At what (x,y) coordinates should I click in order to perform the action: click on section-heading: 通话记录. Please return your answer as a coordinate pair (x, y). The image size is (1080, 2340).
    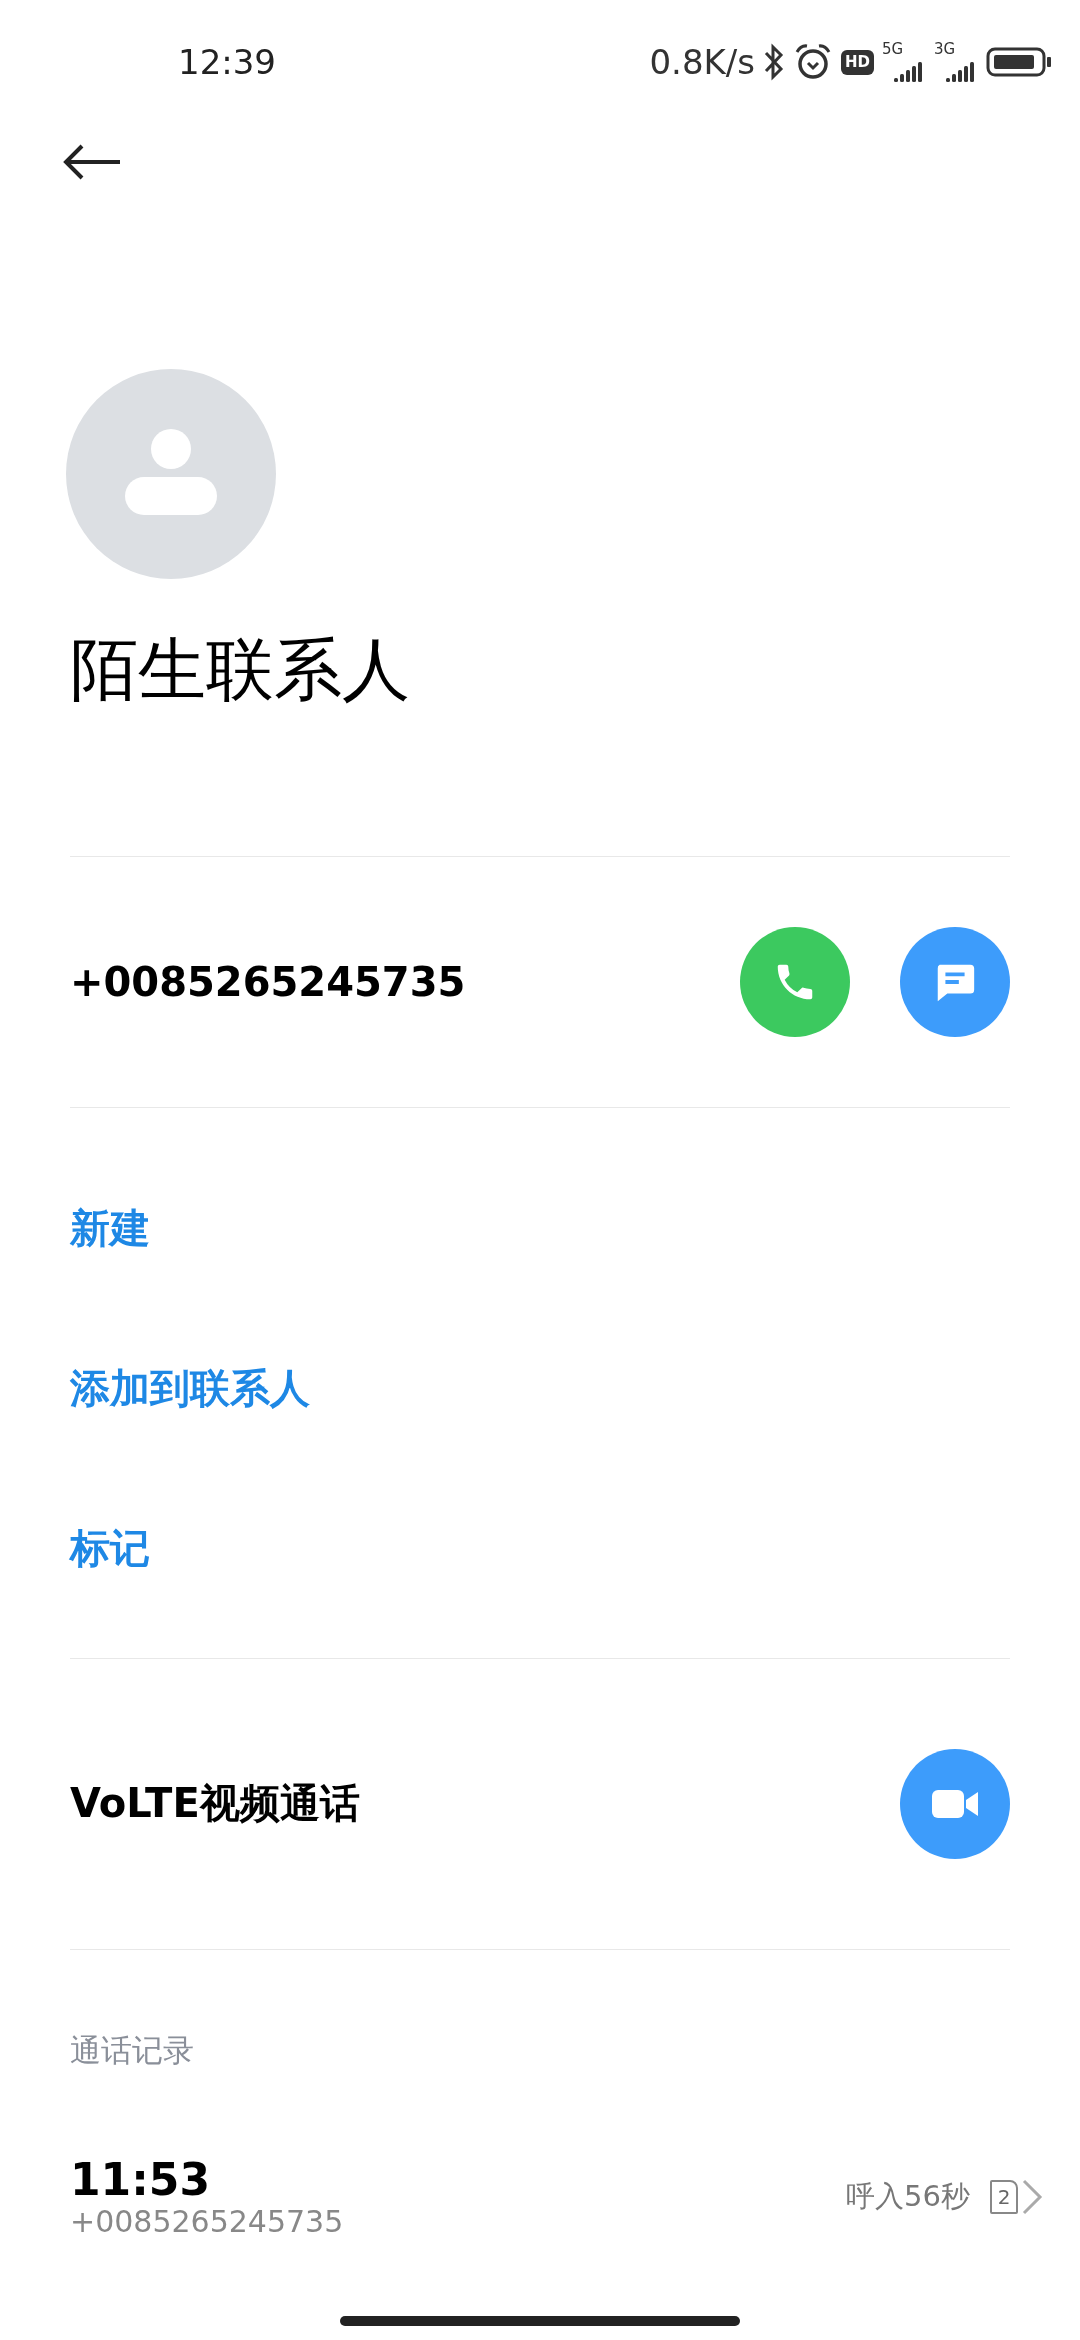
    Looking at the image, I should click on (132, 2050).